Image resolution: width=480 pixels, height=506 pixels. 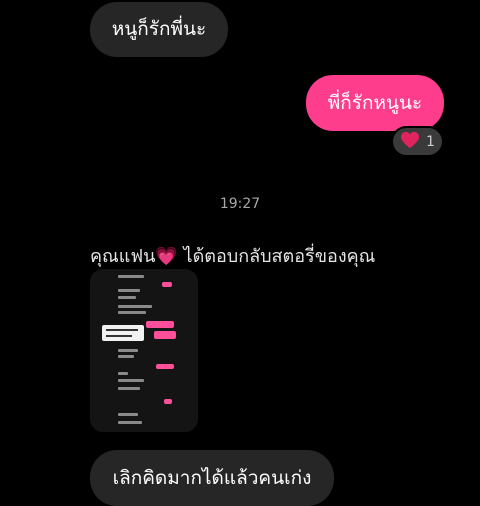 I want to click on reaction-badge: 1, so click(x=417, y=141).